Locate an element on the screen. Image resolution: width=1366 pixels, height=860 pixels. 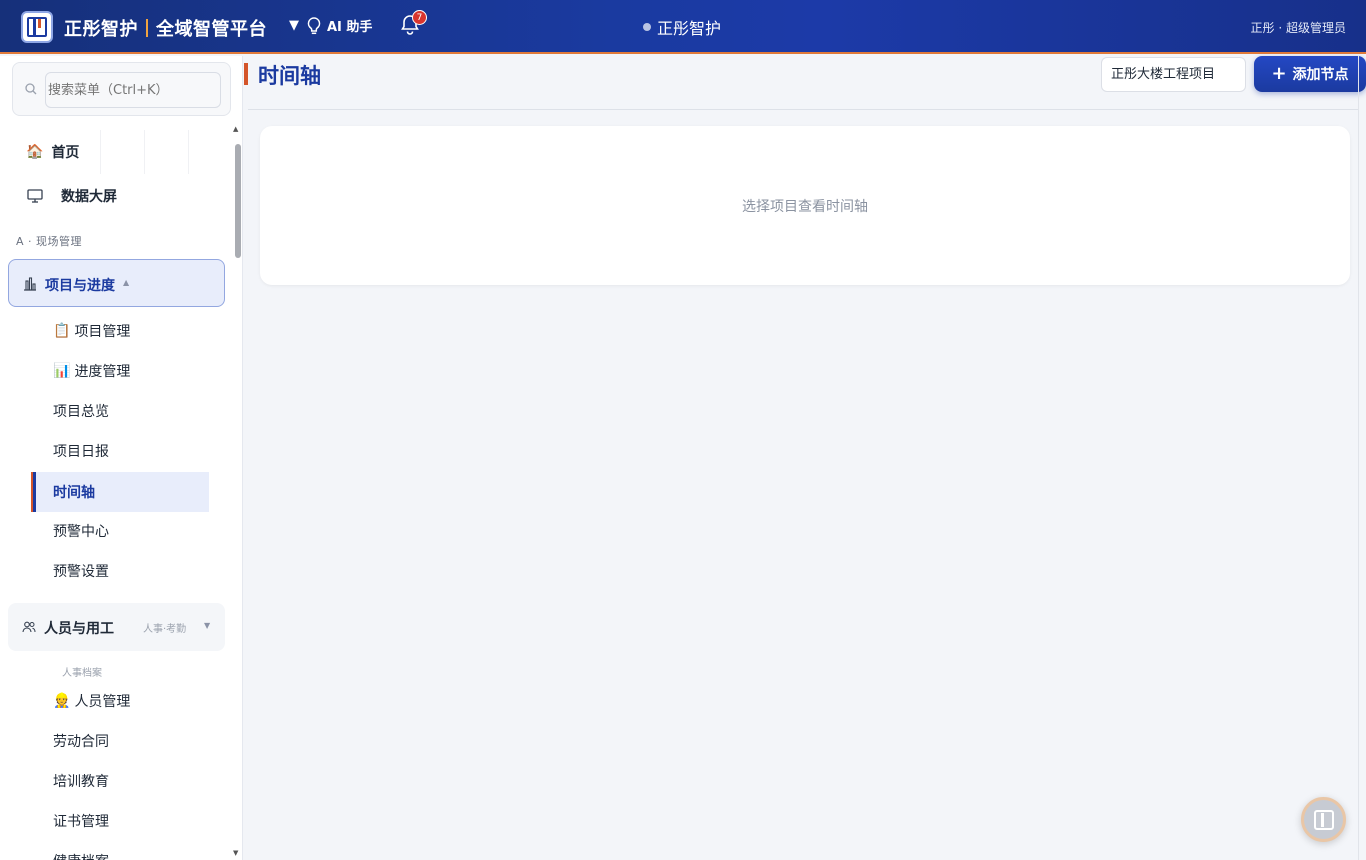
nav-project-overview-label: 项目总览 is located at coordinates (81, 412).